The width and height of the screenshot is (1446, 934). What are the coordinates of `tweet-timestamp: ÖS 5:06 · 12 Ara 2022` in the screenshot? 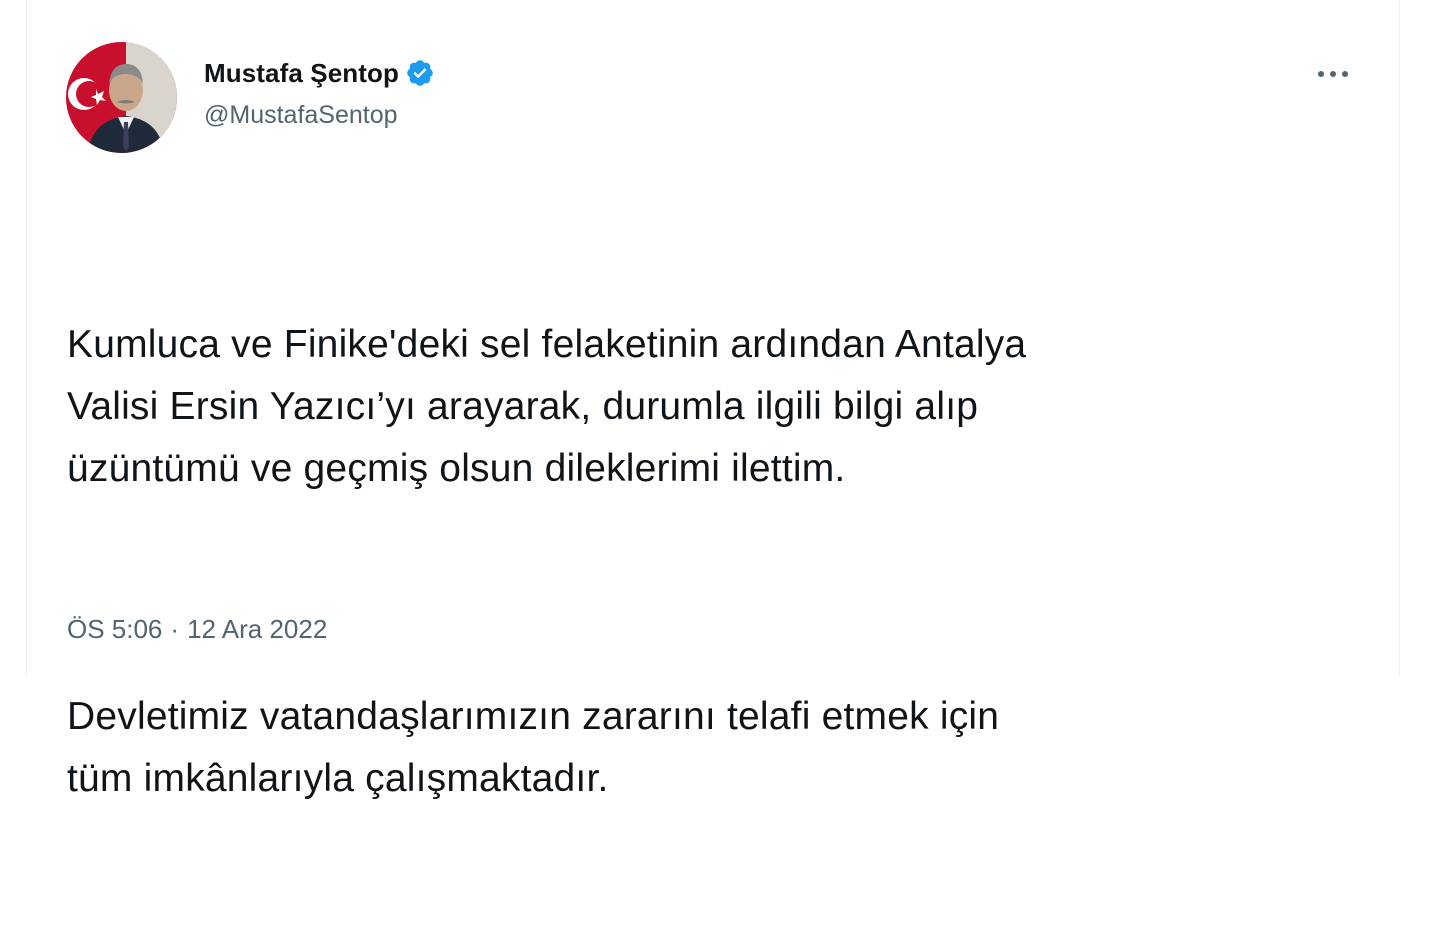 It's located at (197, 629).